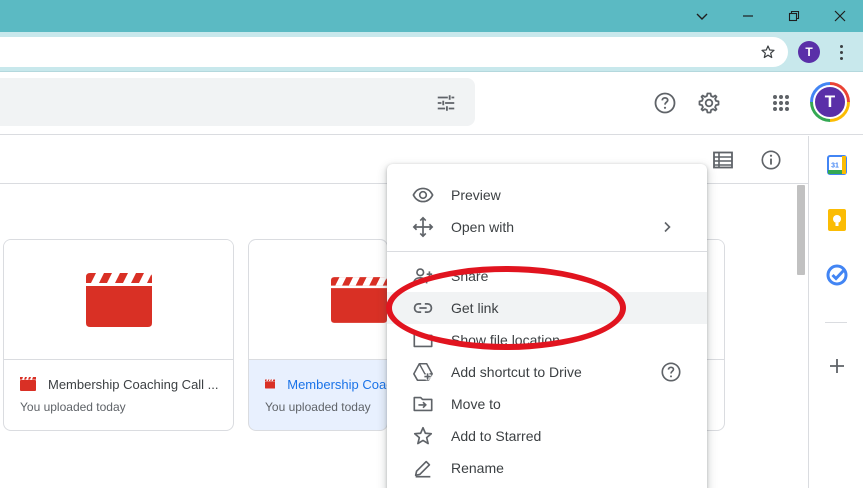 This screenshot has height=488, width=863. I want to click on drive-header: T, so click(431, 103).